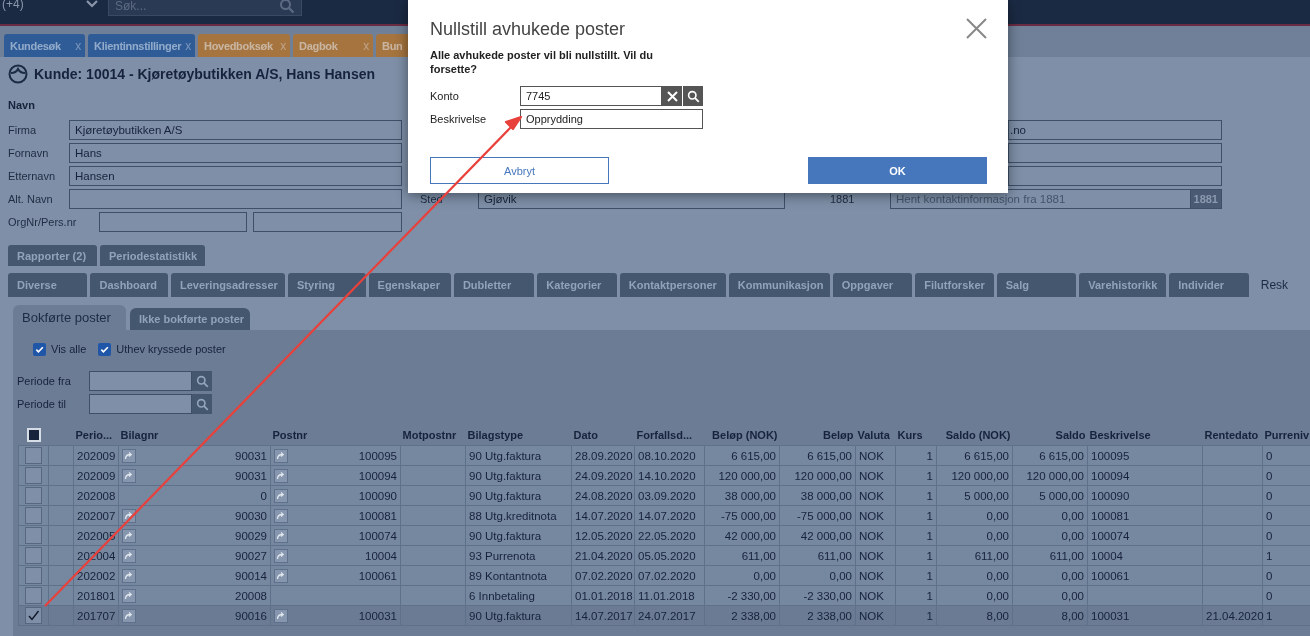 Image resolution: width=1310 pixels, height=636 pixels. What do you see at coordinates (69, 349) in the screenshot?
I see `checkbox-label: Vis alle` at bounding box center [69, 349].